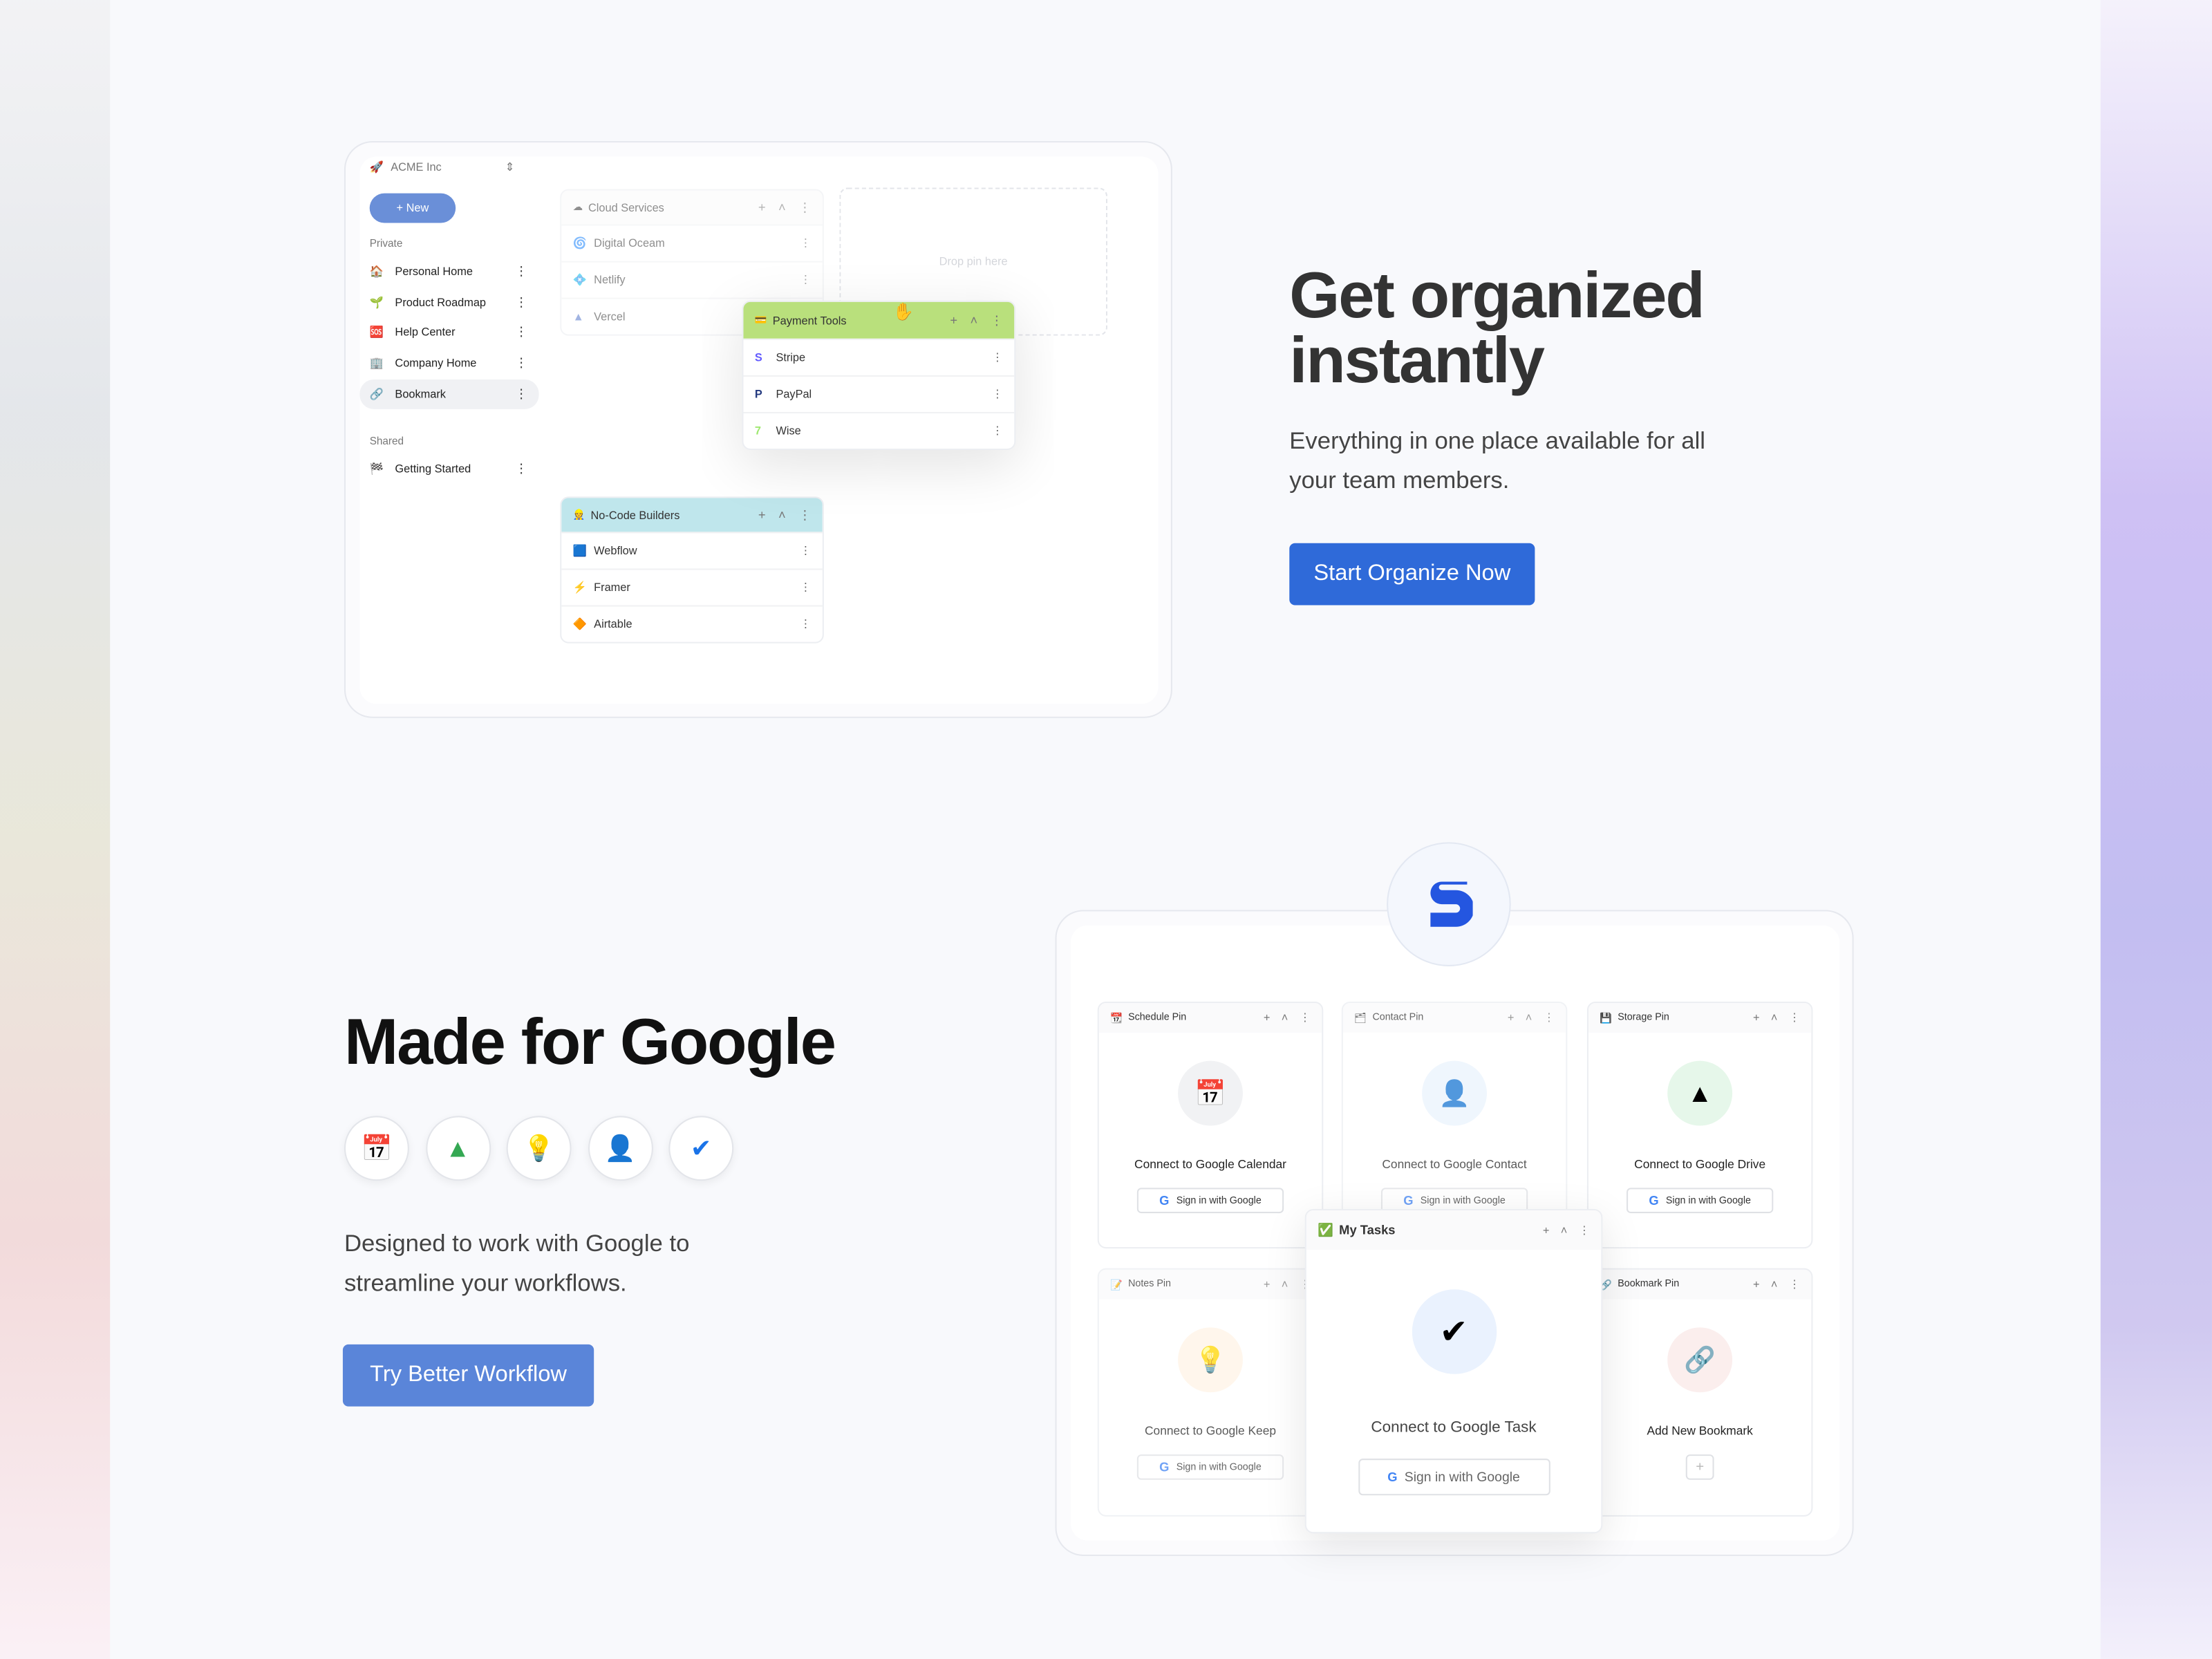  Describe the element at coordinates (449, 394) in the screenshot. I see `sidebar-item: 🔗 Bookmark ⋮` at that location.